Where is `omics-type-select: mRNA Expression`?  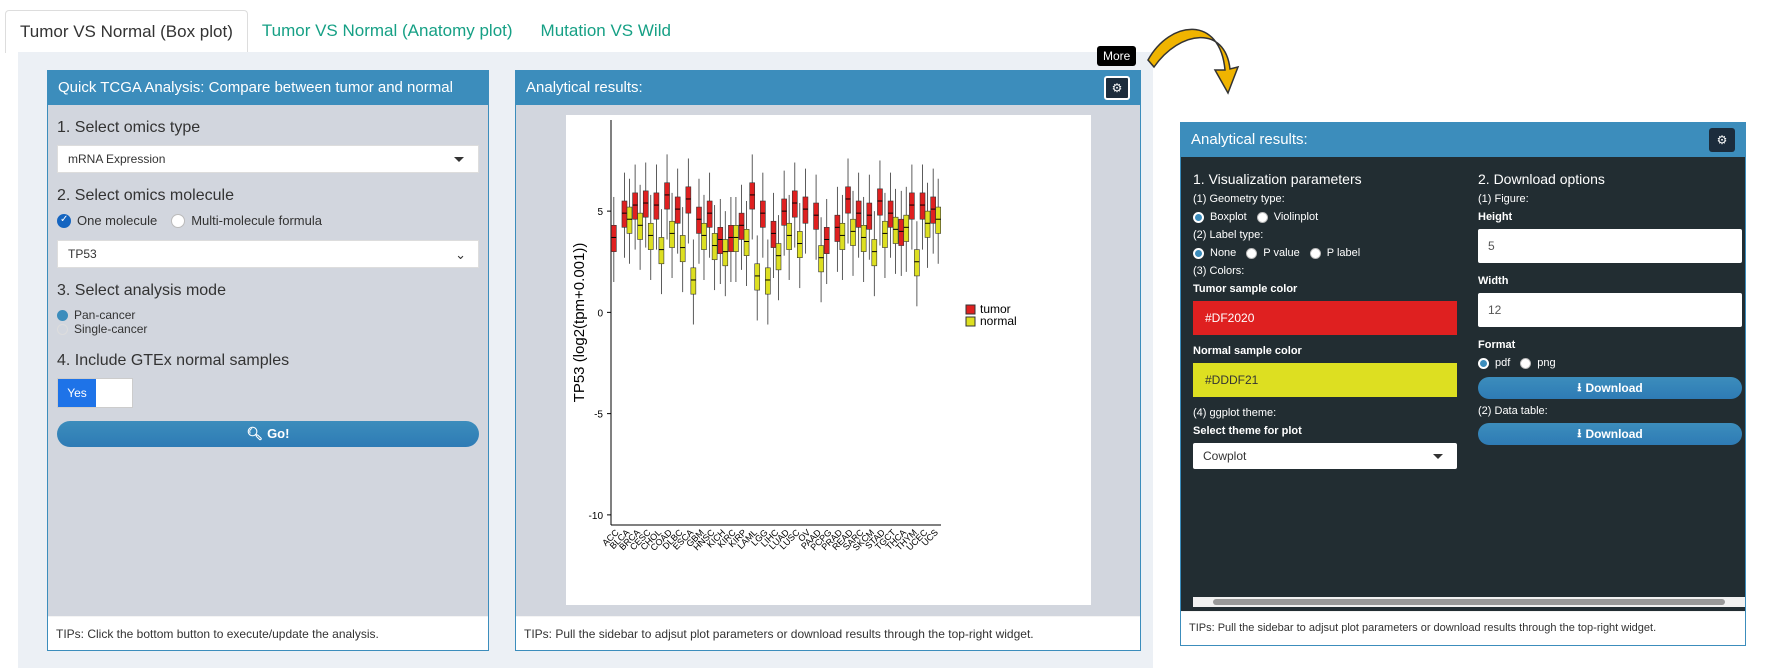
omics-type-select: mRNA Expression is located at coordinates (268, 159).